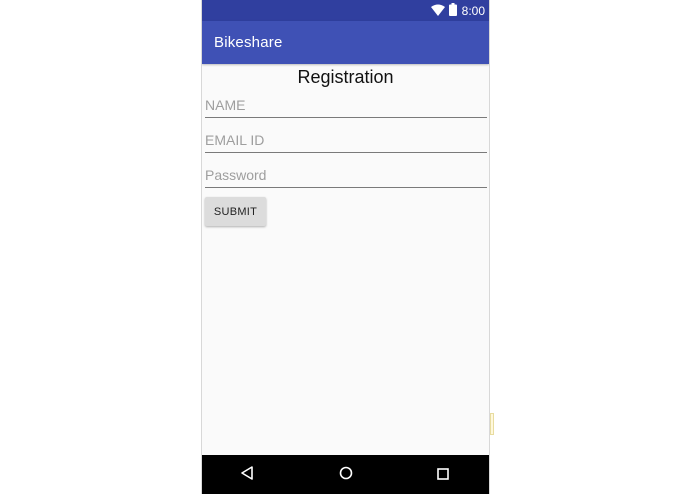 This screenshot has height=494, width=695. I want to click on submit-button: SUBMIT, so click(235, 211).